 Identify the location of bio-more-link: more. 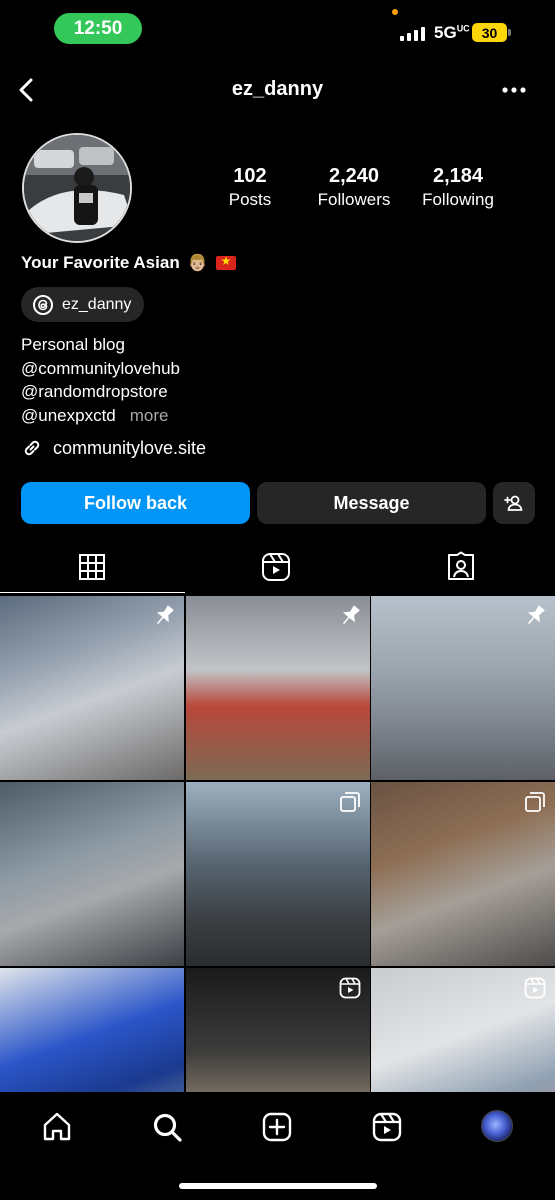
(149, 415).